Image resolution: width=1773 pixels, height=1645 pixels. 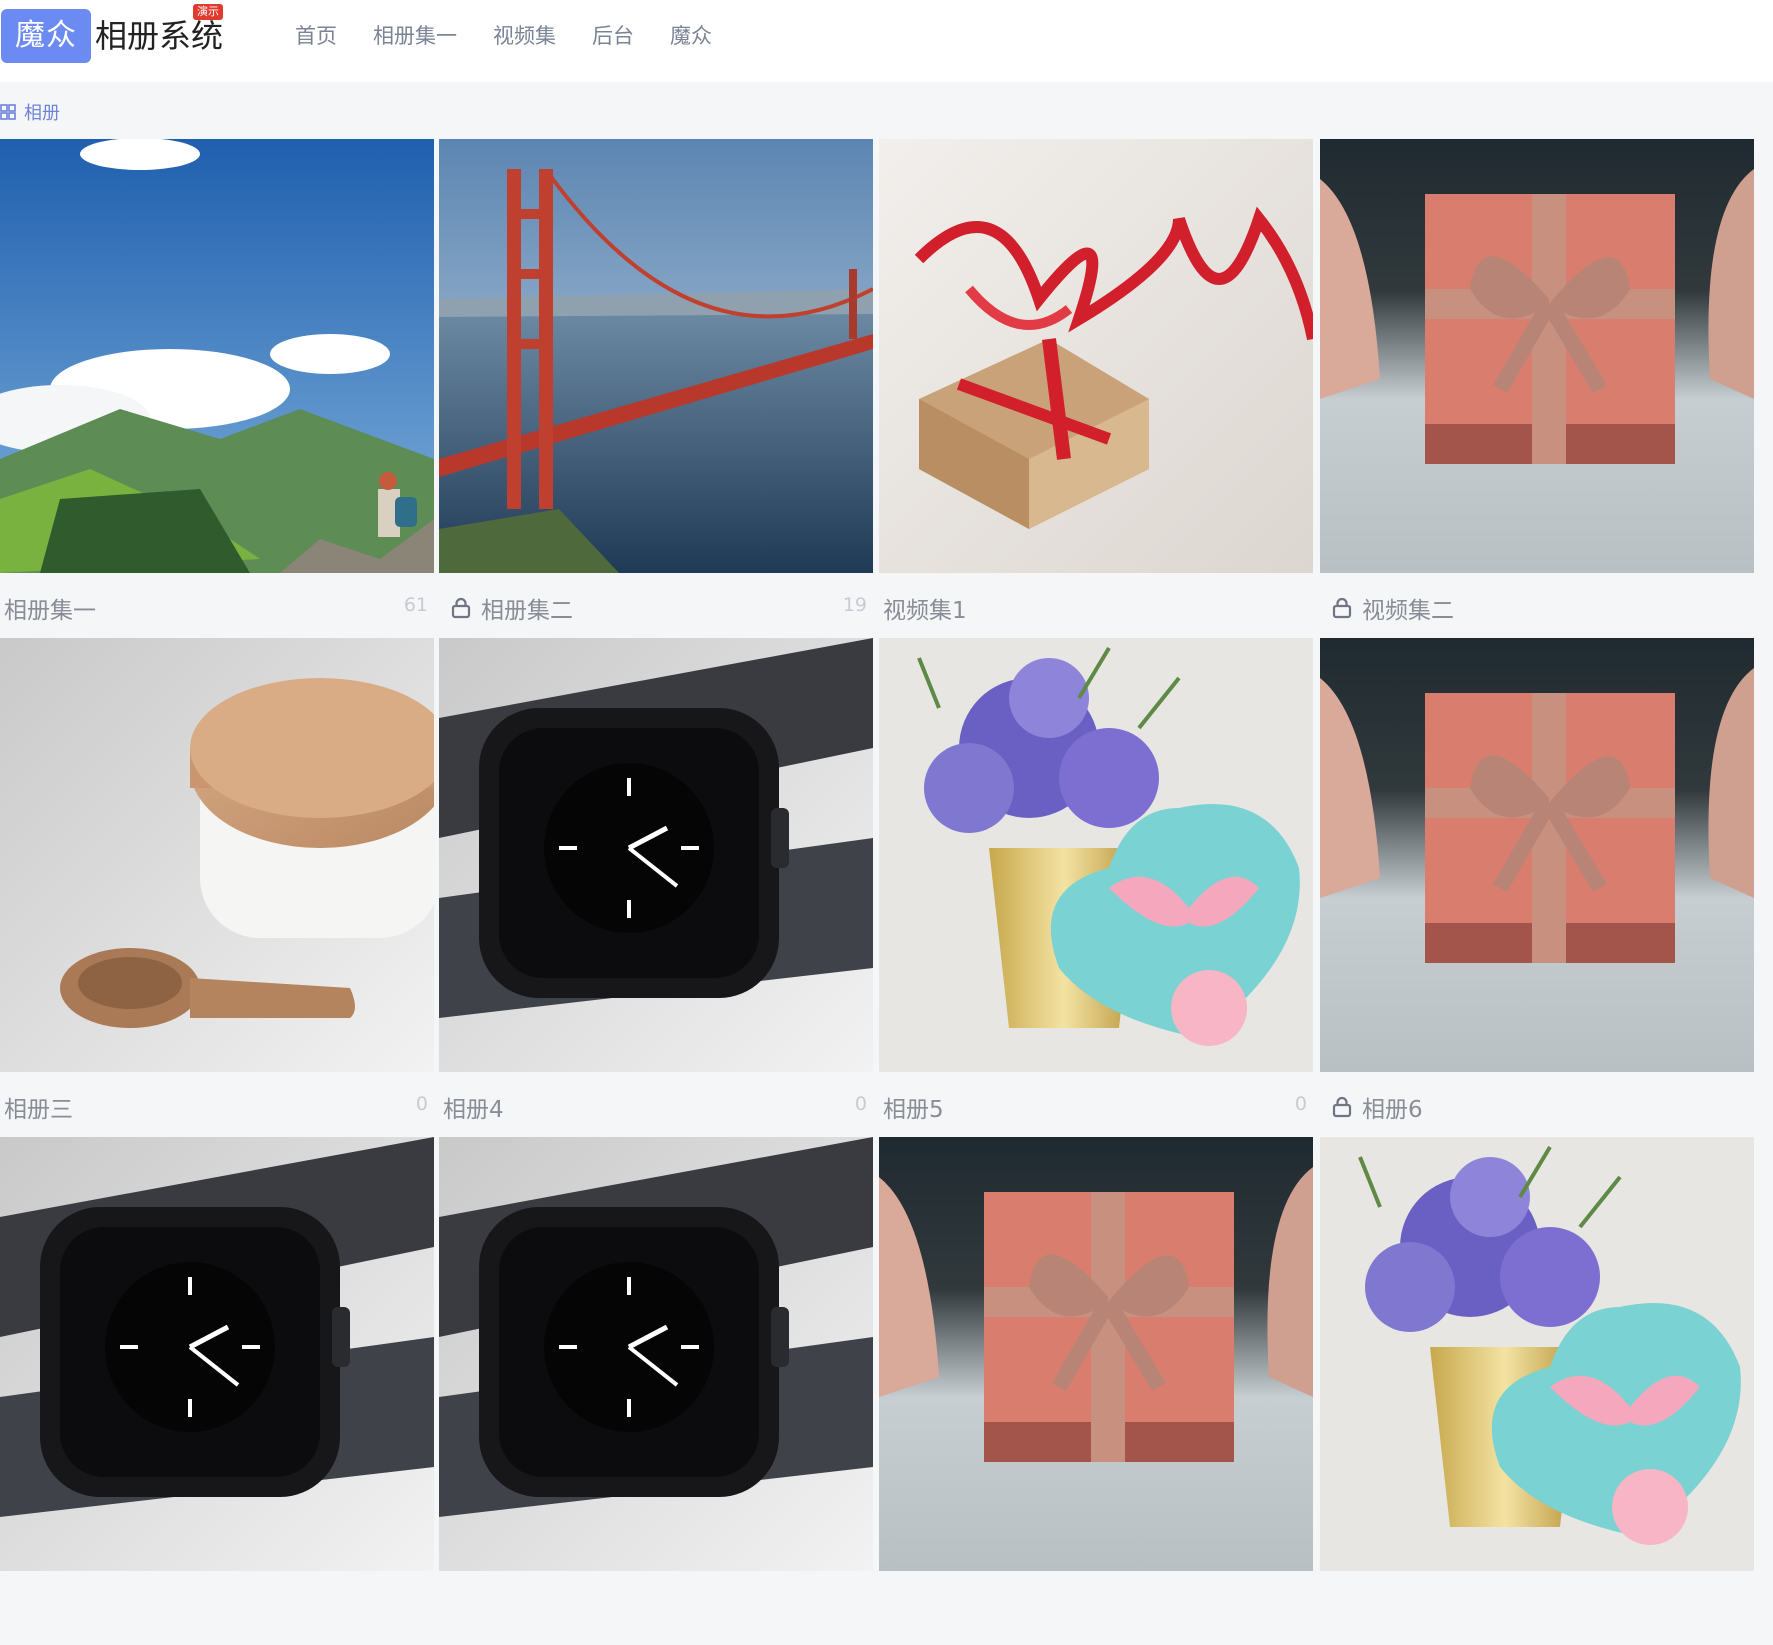 I want to click on nav-video-set: 视频集, so click(x=524, y=36).